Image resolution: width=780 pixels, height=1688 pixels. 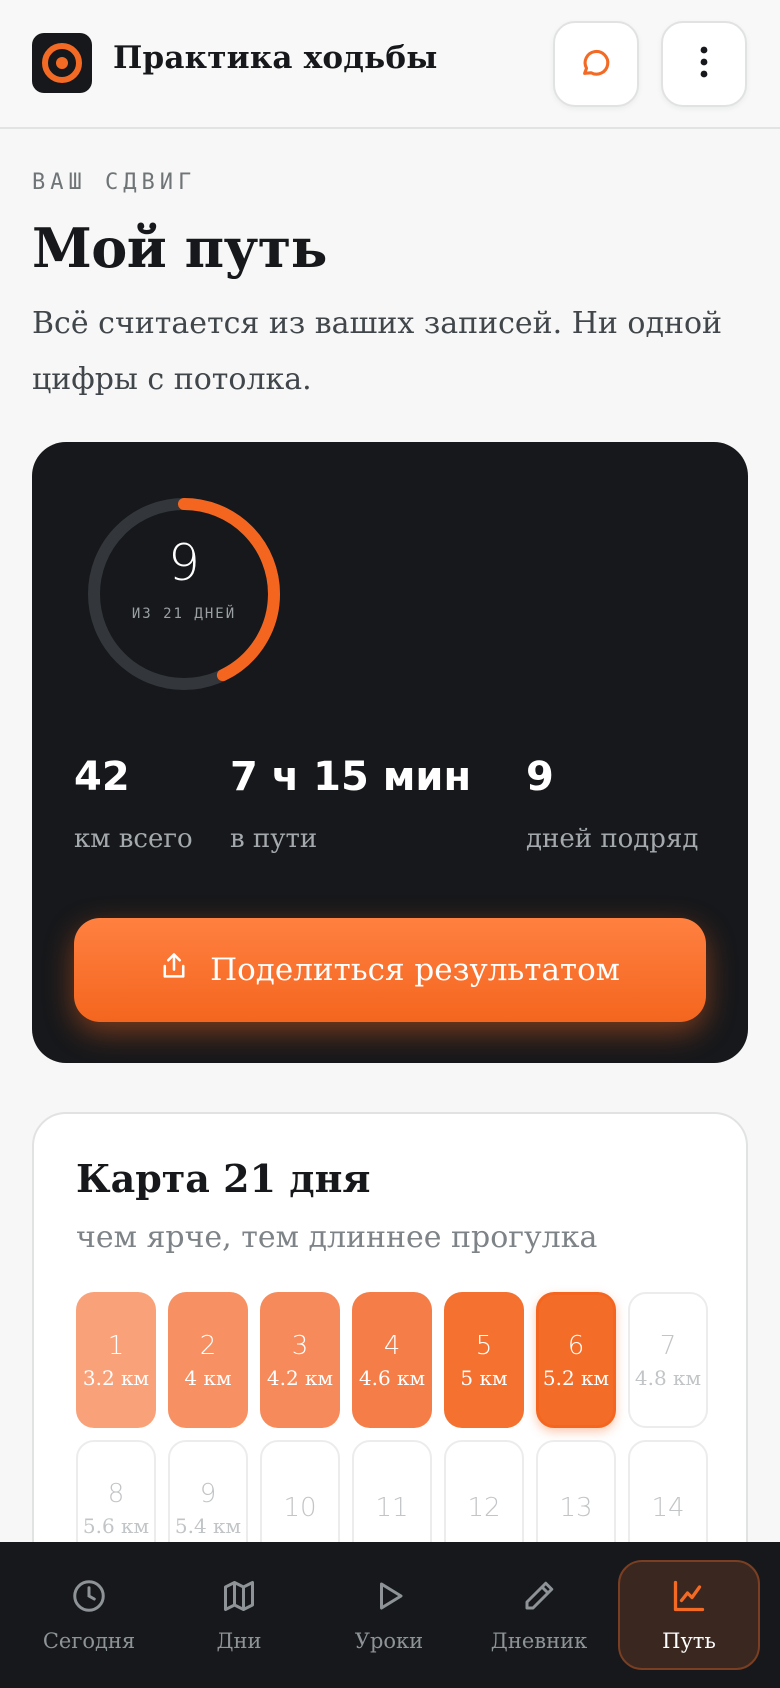 I want to click on app-title: Практика ходьбы, so click(x=275, y=58).